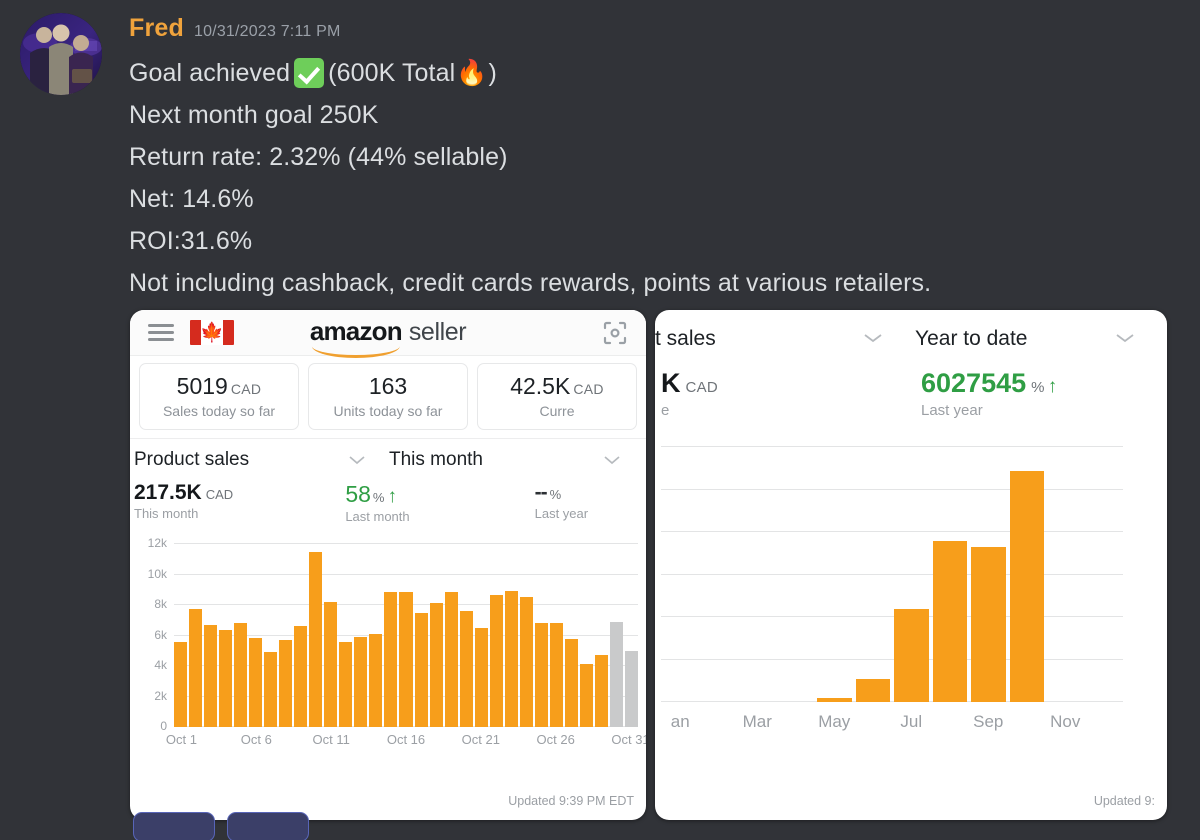 The image size is (1200, 840). What do you see at coordinates (166, 513) in the screenshot?
I see `kpi-sublabel: This month` at bounding box center [166, 513].